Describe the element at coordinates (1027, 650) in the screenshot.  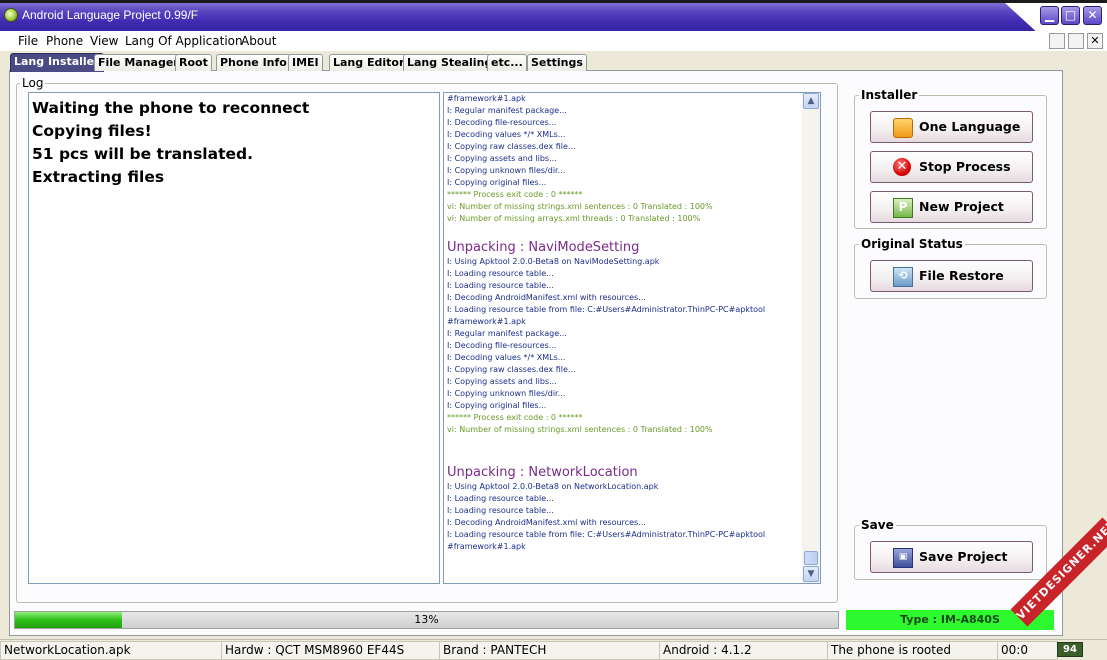
I see `status-time: 00:0` at that location.